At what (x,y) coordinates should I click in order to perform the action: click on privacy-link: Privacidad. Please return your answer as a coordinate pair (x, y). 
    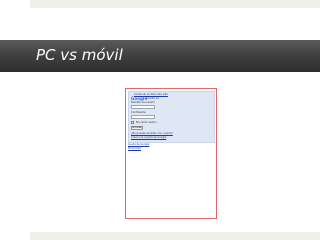
    Looking at the image, I should click on (134, 148).